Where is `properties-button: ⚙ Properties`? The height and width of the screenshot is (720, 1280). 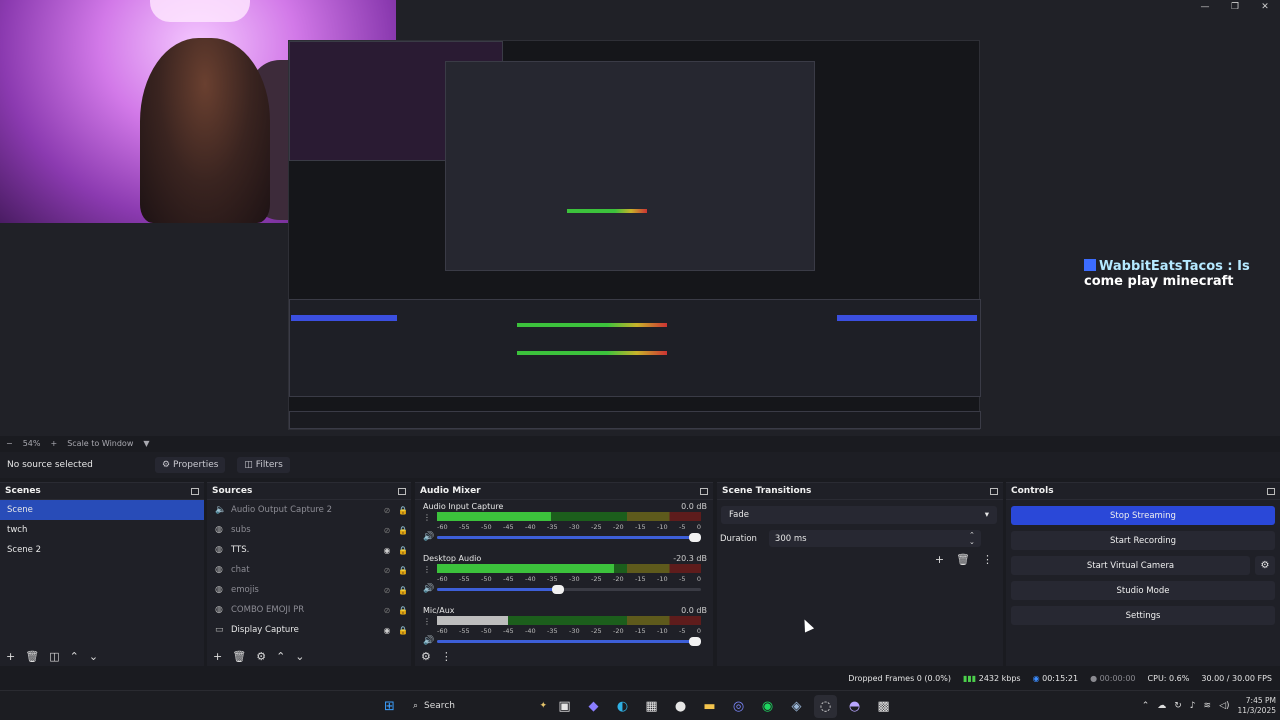
properties-button: ⚙ Properties is located at coordinates (190, 465).